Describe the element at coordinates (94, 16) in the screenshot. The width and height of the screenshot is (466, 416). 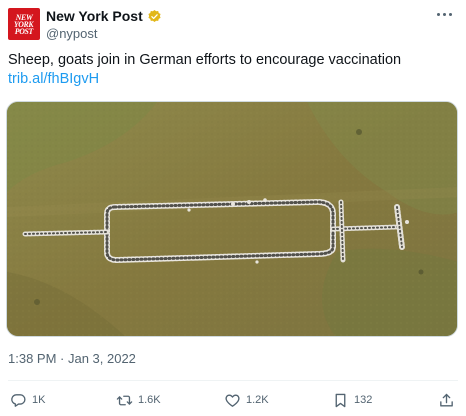
I see `display-name: New York Post` at that location.